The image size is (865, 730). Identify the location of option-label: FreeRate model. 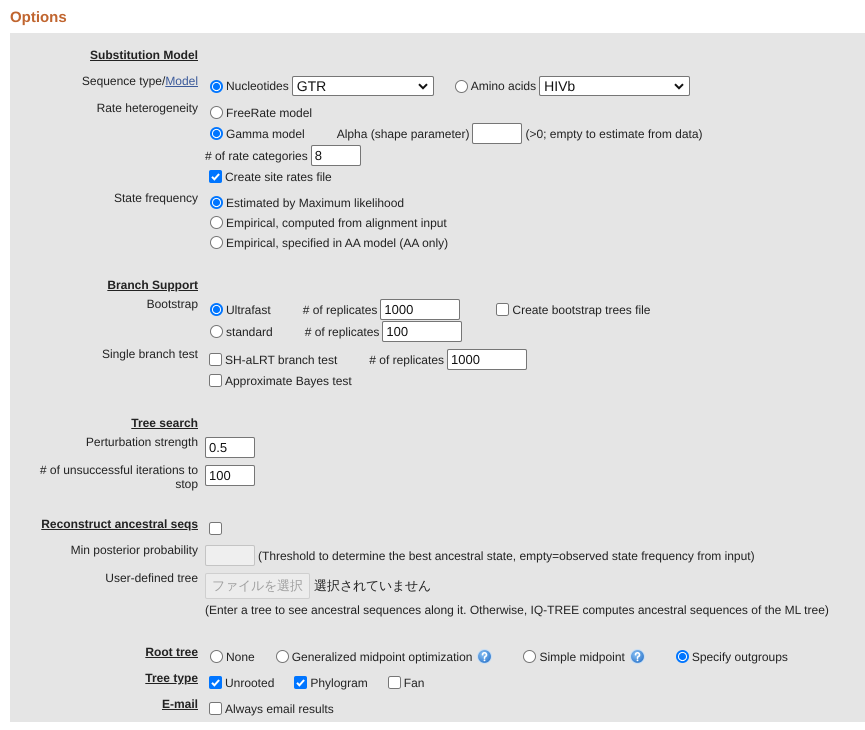
(269, 113).